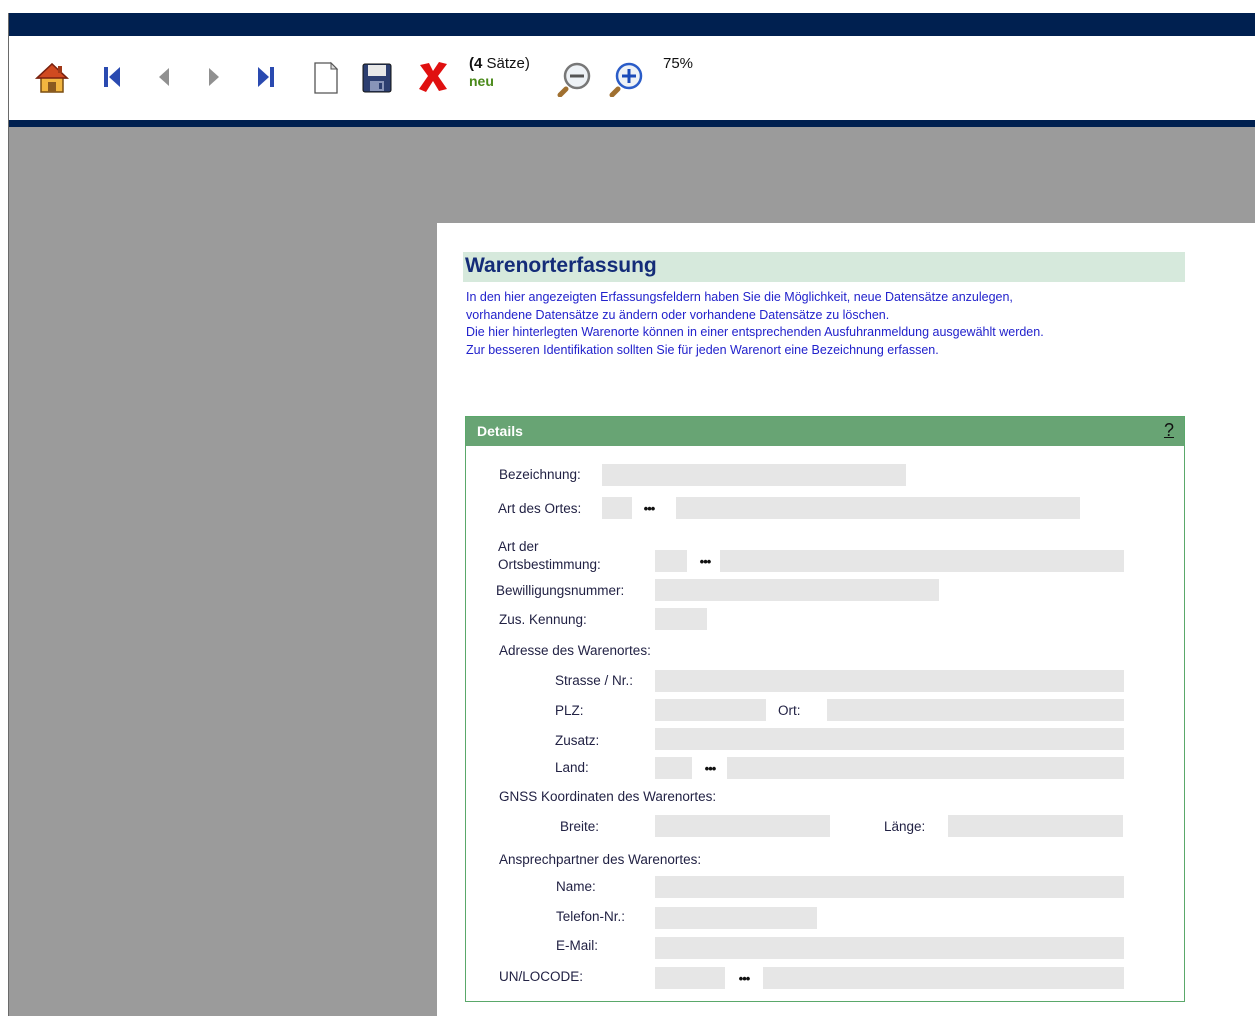 Image resolution: width=1255 pixels, height=1016 pixels. I want to click on plz-label: PLZ:, so click(569, 710).